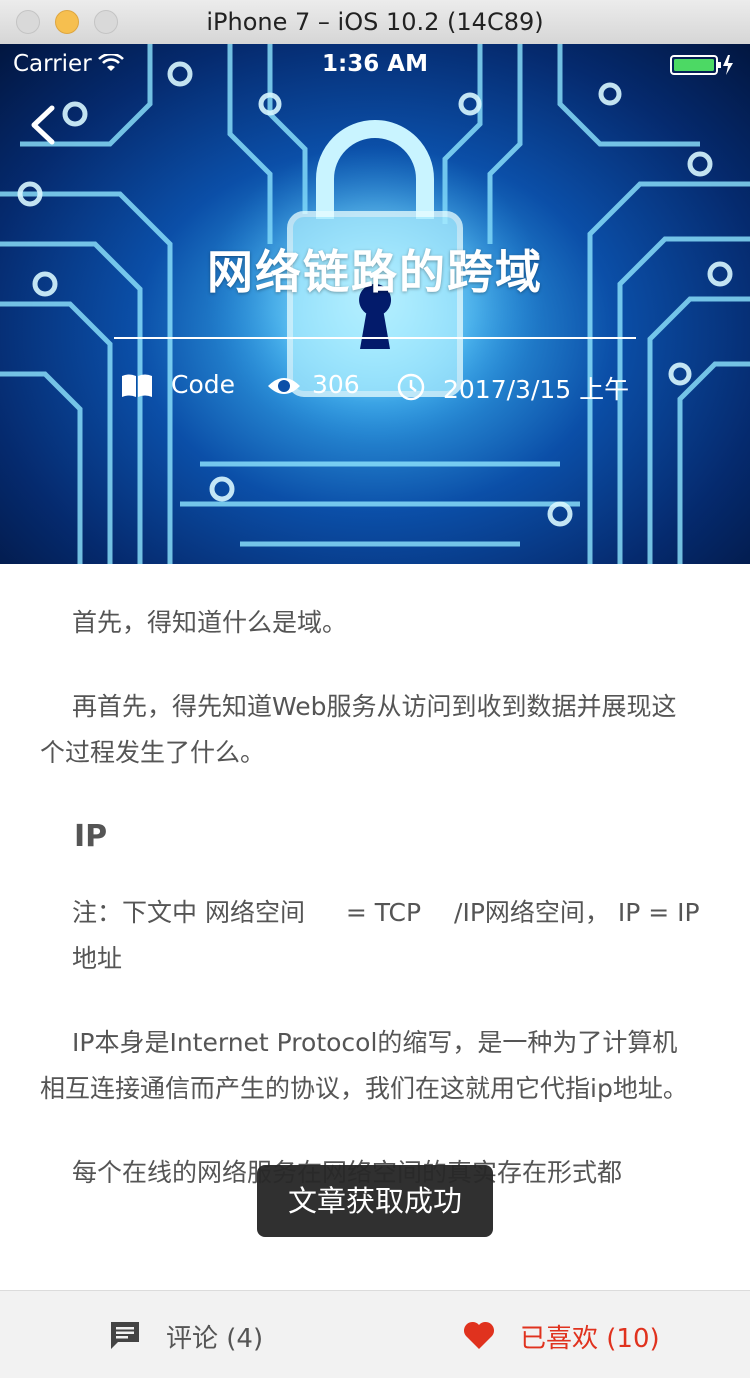  I want to click on clock-label: 1:36 AM, so click(375, 64).